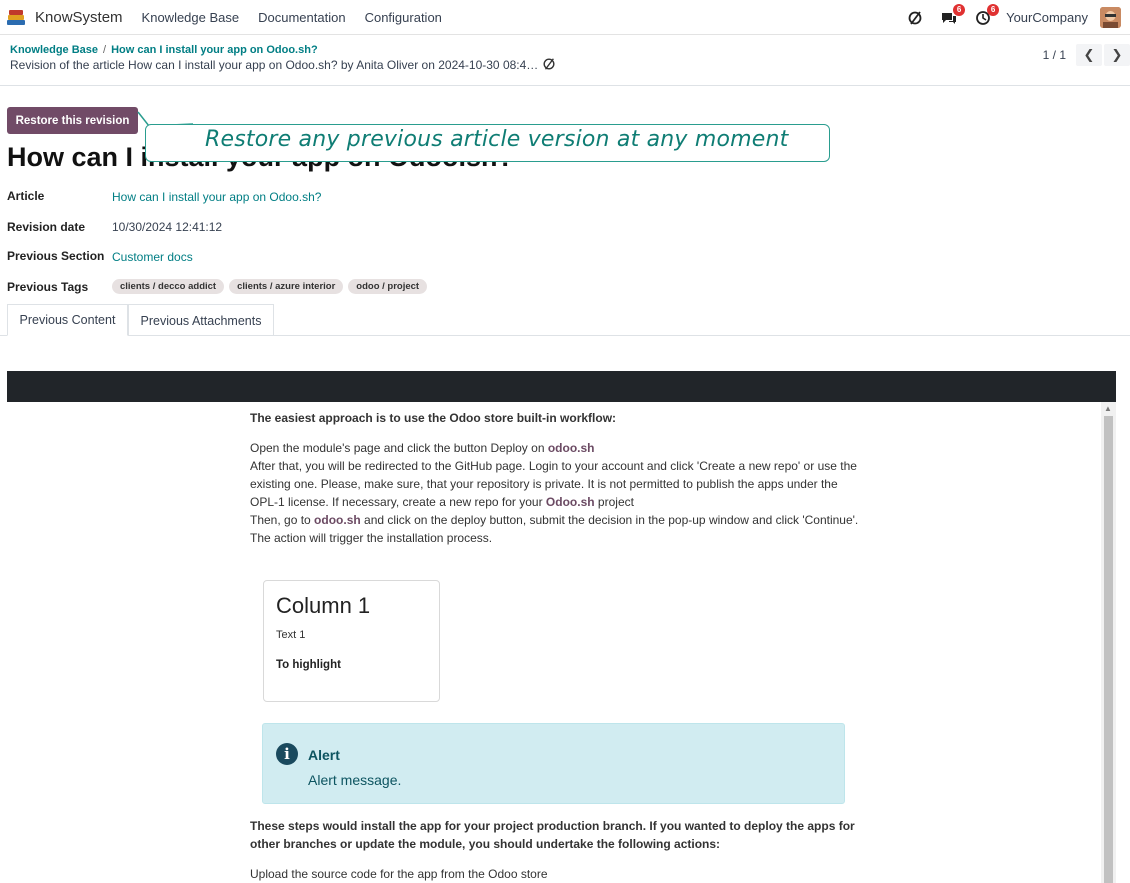 The image size is (1130, 883). I want to click on previous-section-label: Previous Section, so click(56, 256).